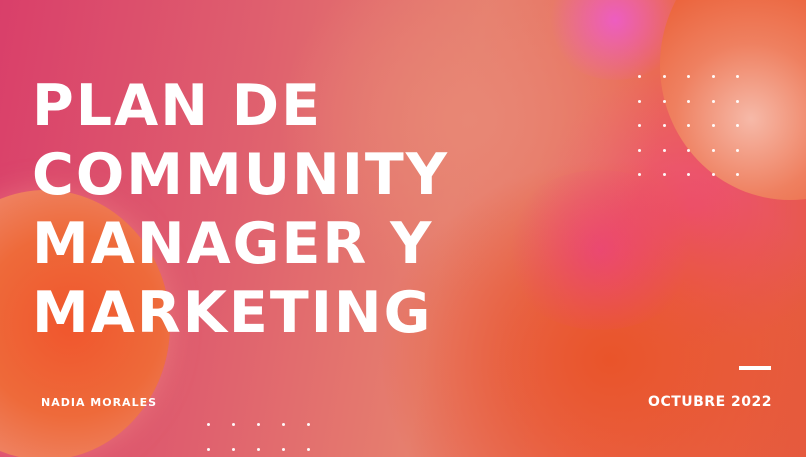 The height and width of the screenshot is (457, 806). What do you see at coordinates (733, 100) in the screenshot?
I see `orange-circle-decoration` at bounding box center [733, 100].